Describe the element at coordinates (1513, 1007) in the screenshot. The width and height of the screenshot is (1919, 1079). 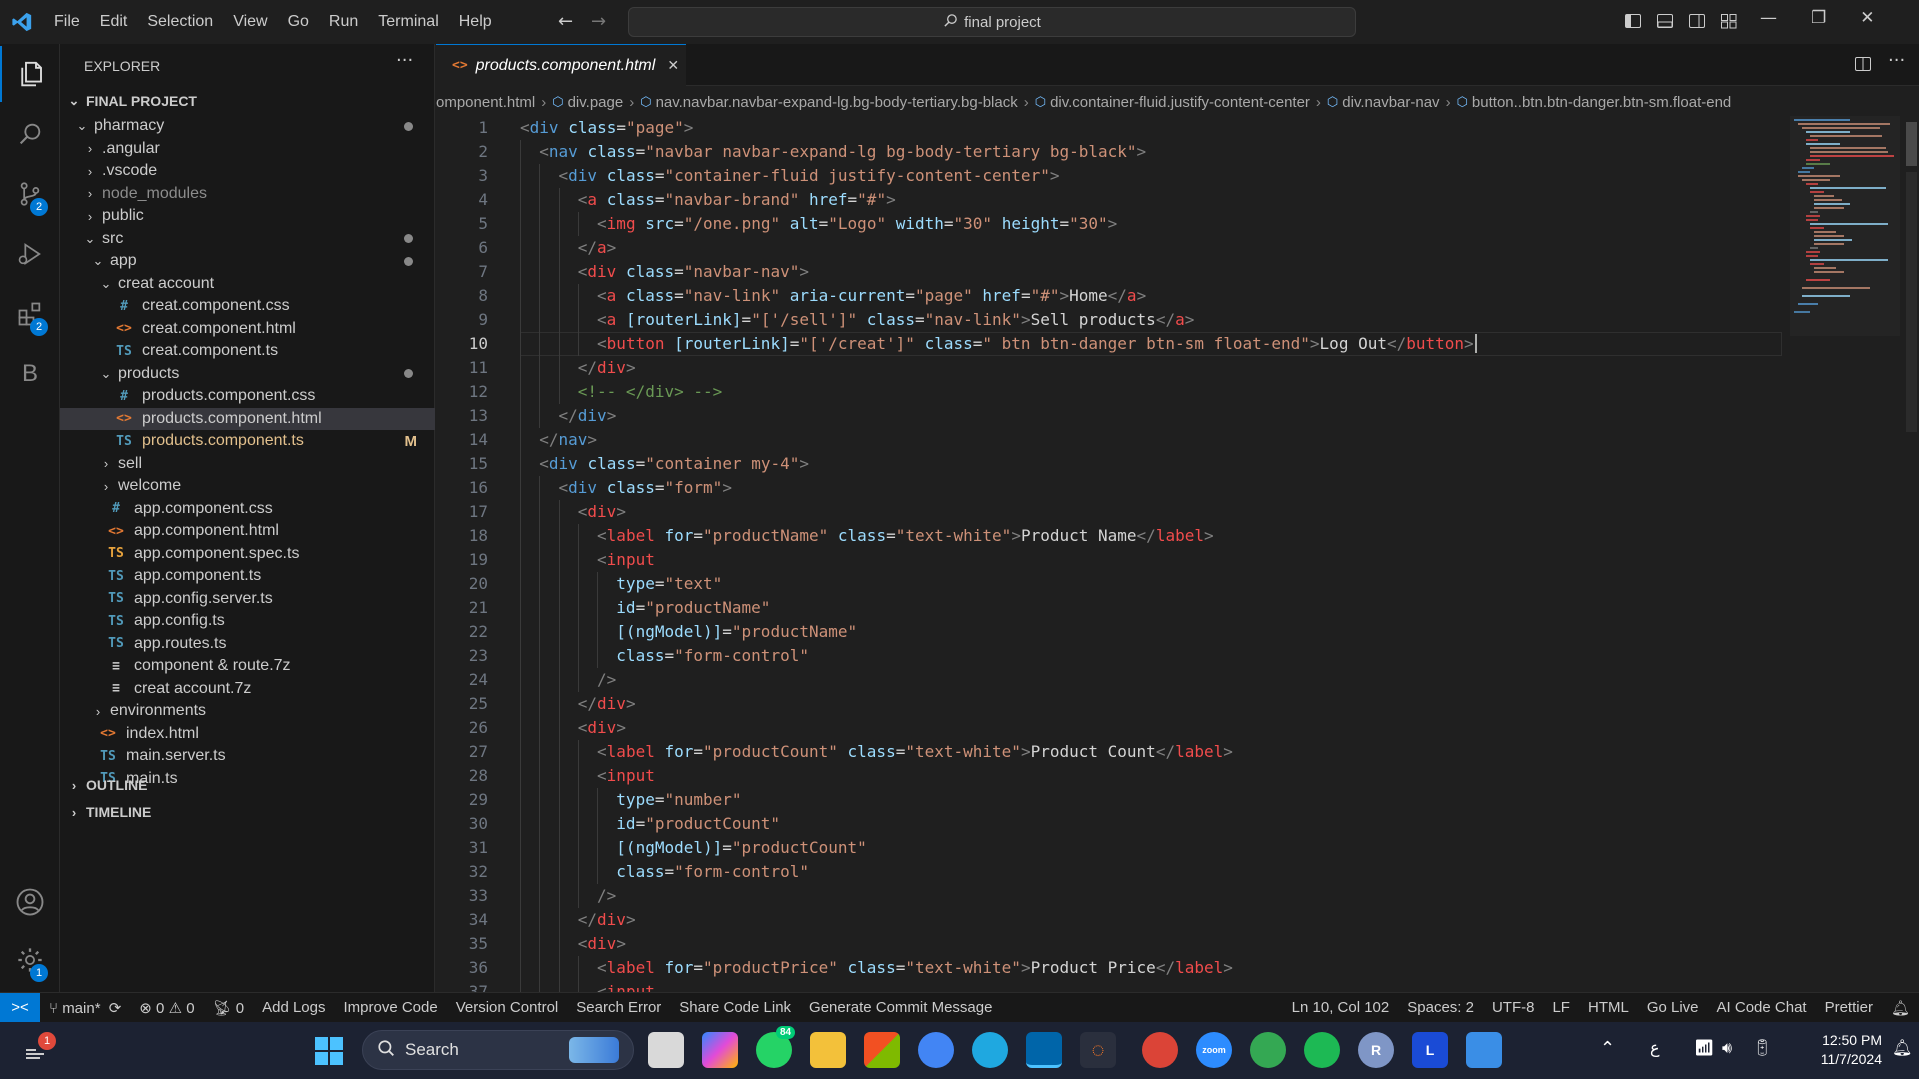
I see `status-utf-8: UTF-8` at that location.